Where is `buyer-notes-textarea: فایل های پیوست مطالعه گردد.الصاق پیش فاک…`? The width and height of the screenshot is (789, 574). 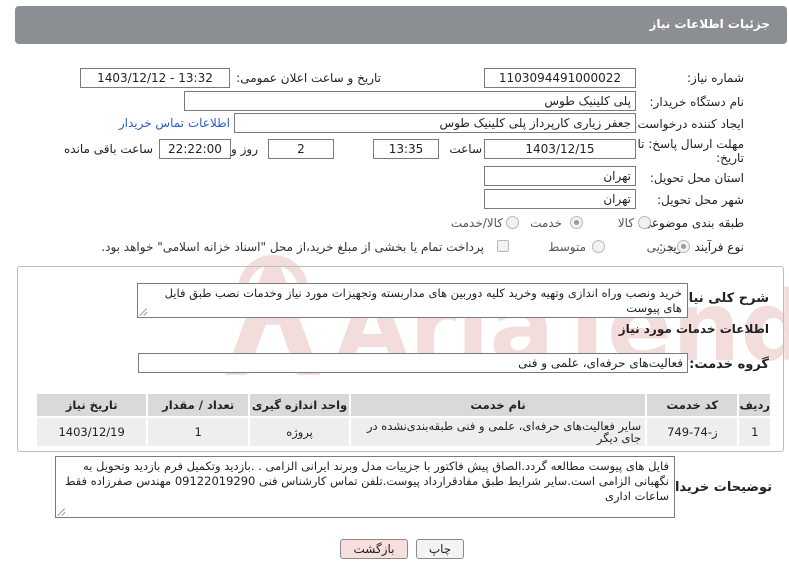 buyer-notes-textarea: فایل های پیوست مطالعه گردد.الصاق پیش فاک… is located at coordinates (365, 487).